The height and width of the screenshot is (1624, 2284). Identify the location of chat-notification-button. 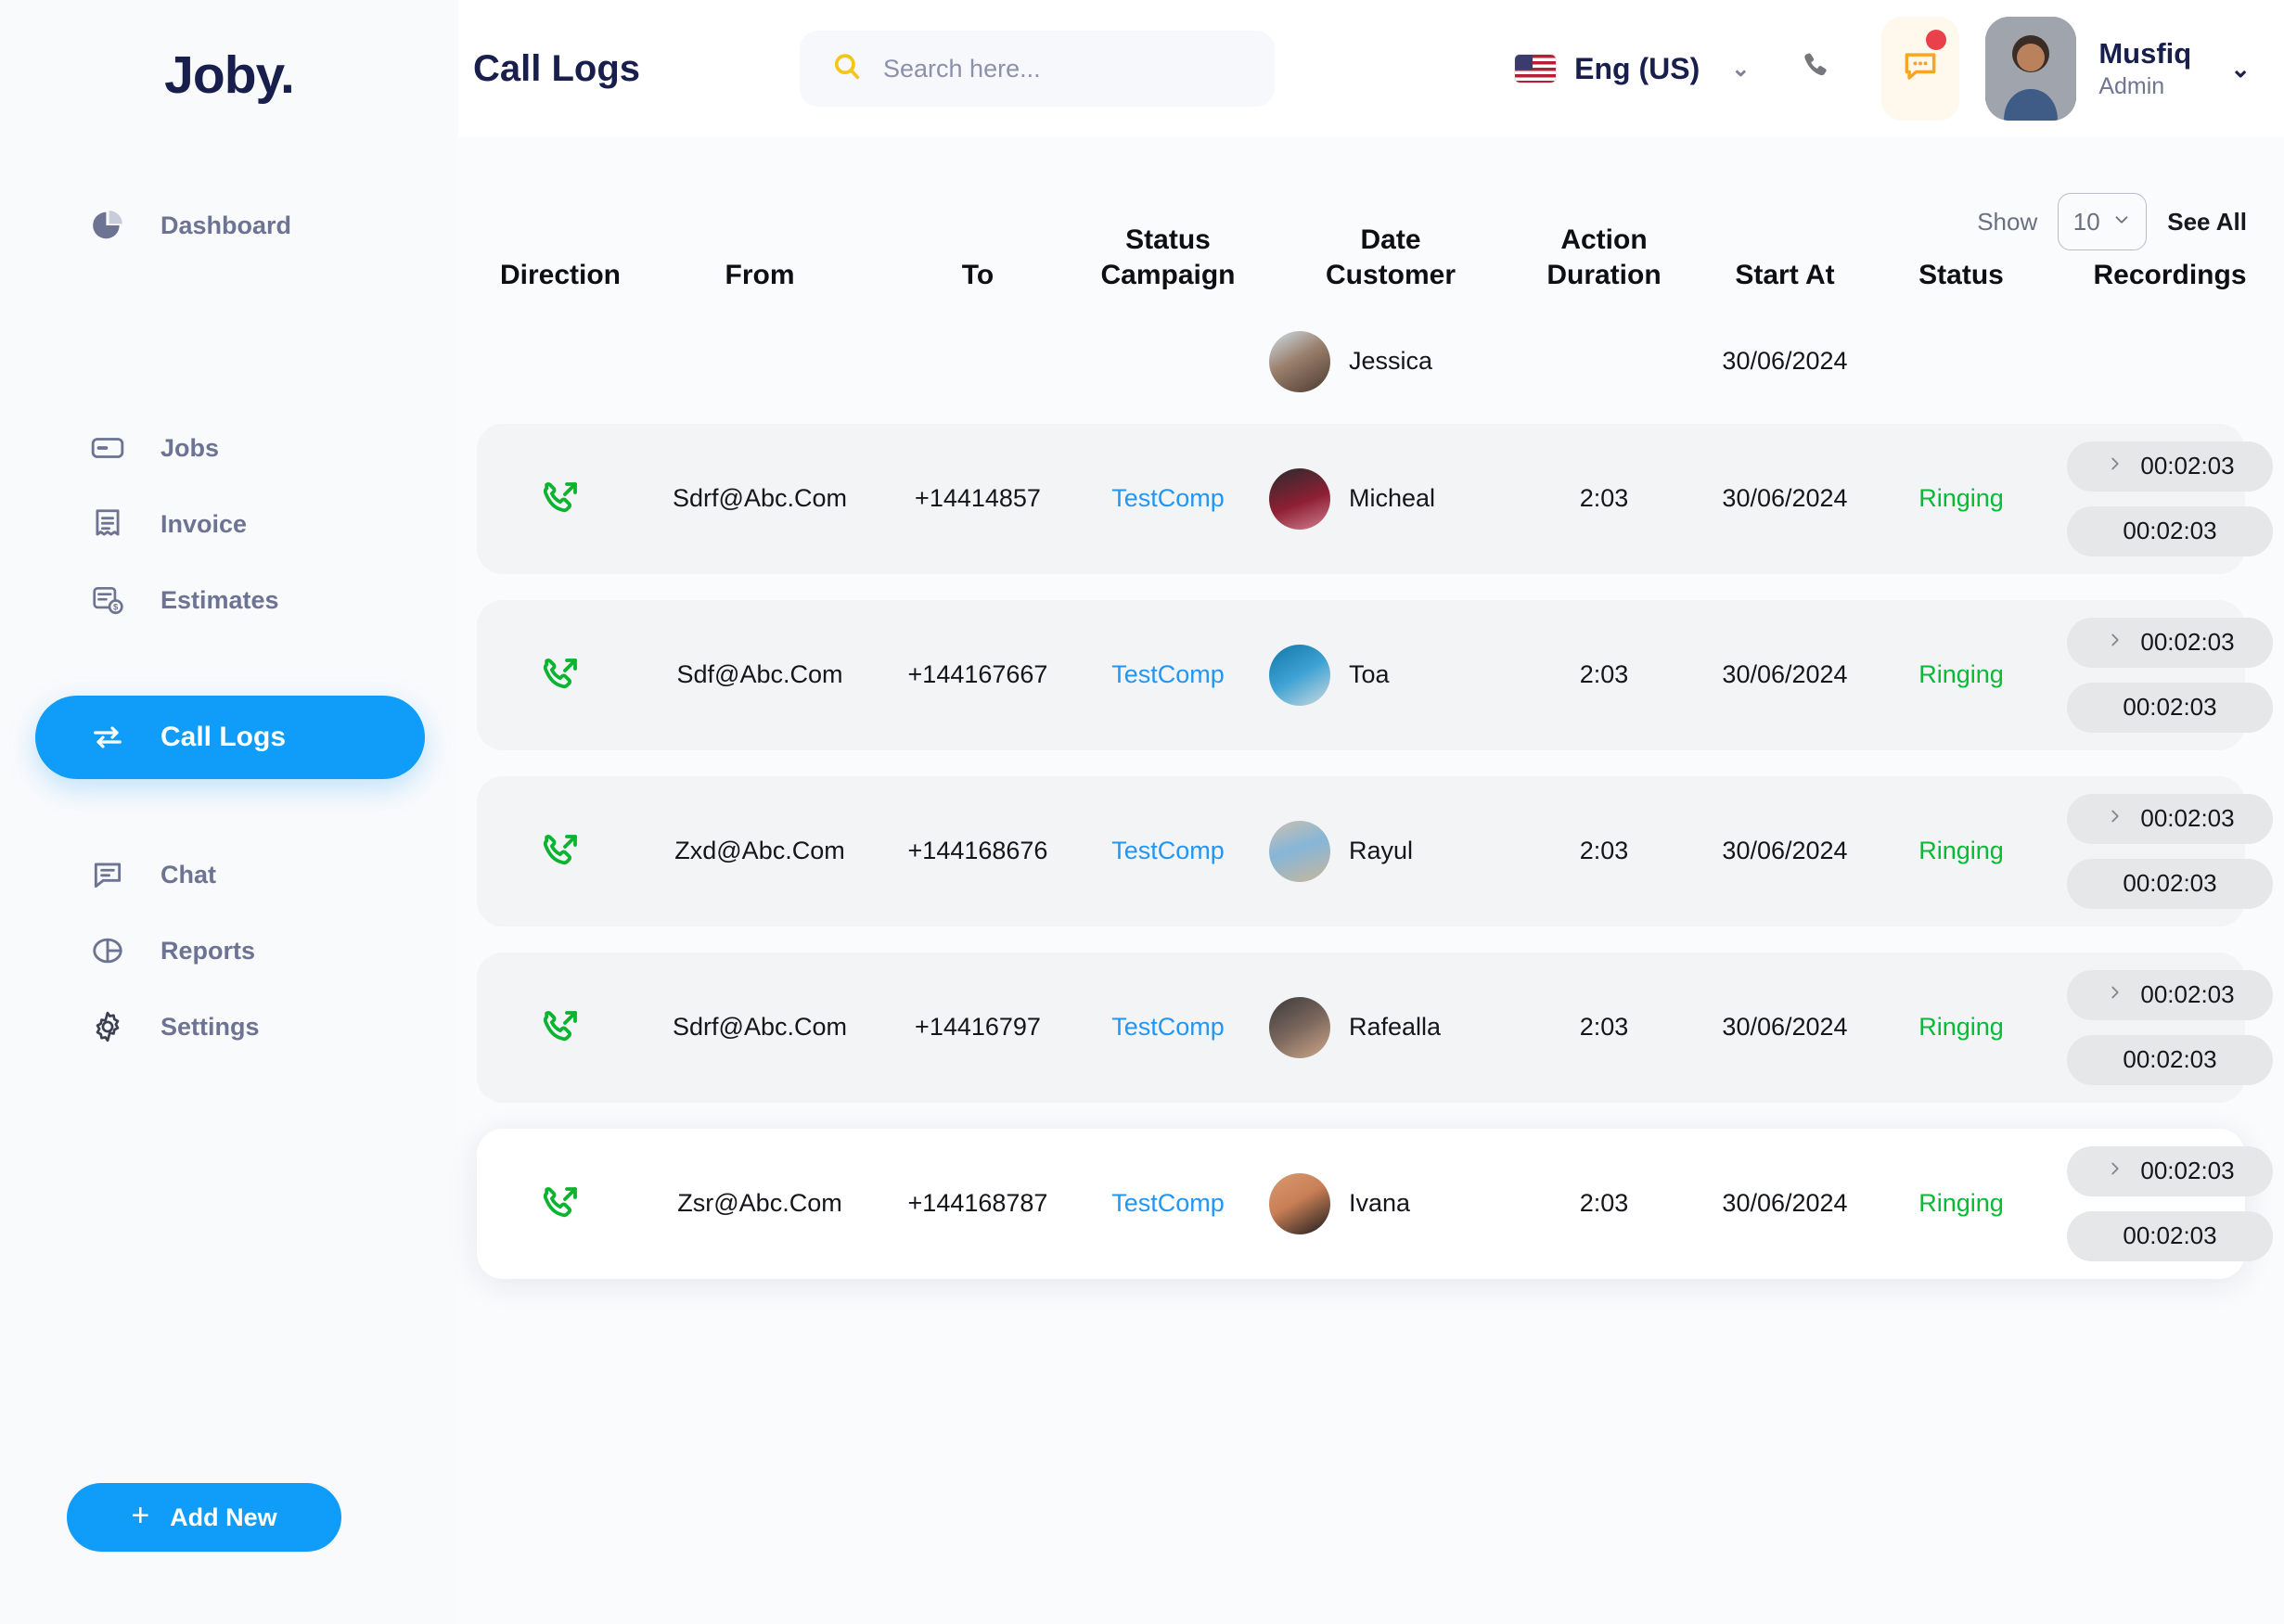
(1920, 69).